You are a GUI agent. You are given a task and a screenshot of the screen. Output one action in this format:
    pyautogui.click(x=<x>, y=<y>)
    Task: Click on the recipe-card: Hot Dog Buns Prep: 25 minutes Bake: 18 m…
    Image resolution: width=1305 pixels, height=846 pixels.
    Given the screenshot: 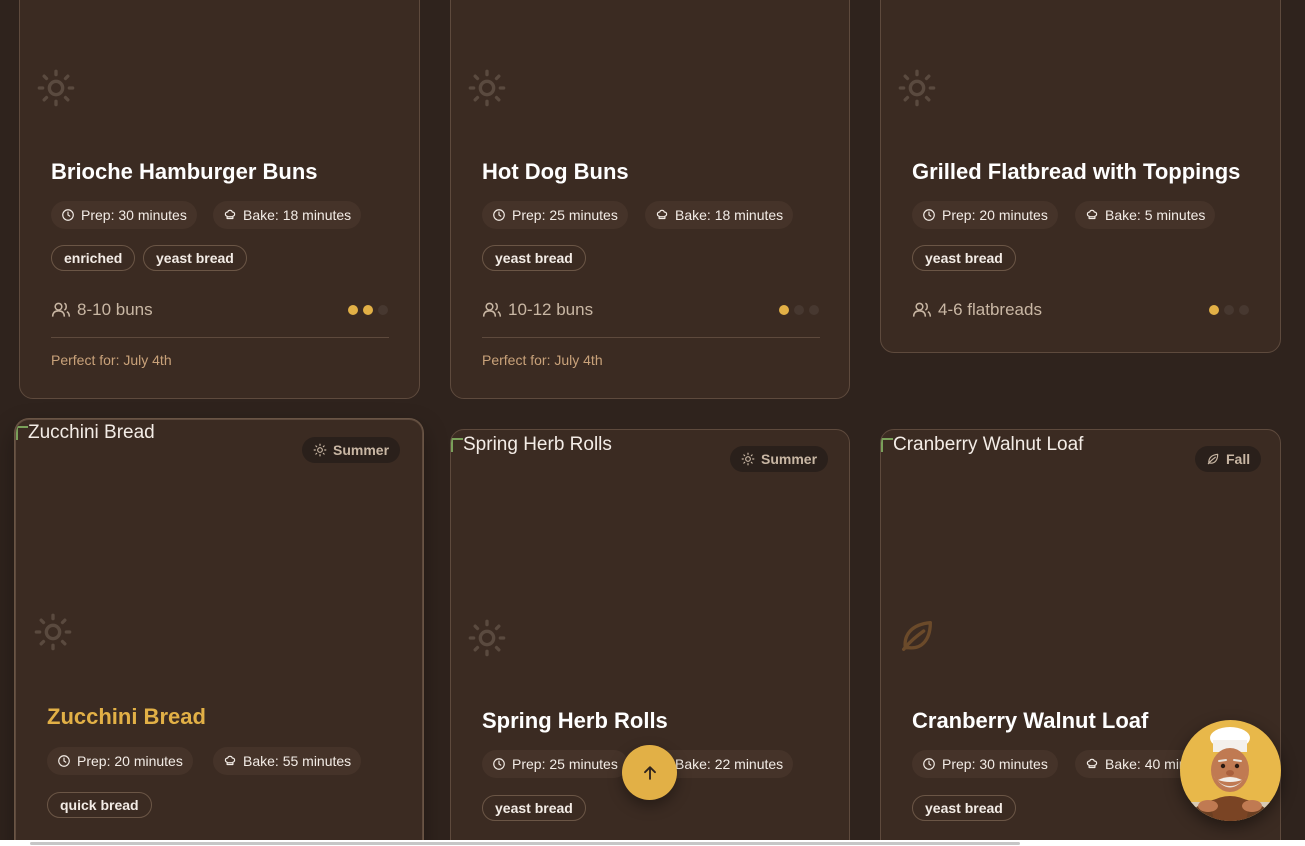 What is the action you would take?
    pyautogui.click(x=650, y=199)
    